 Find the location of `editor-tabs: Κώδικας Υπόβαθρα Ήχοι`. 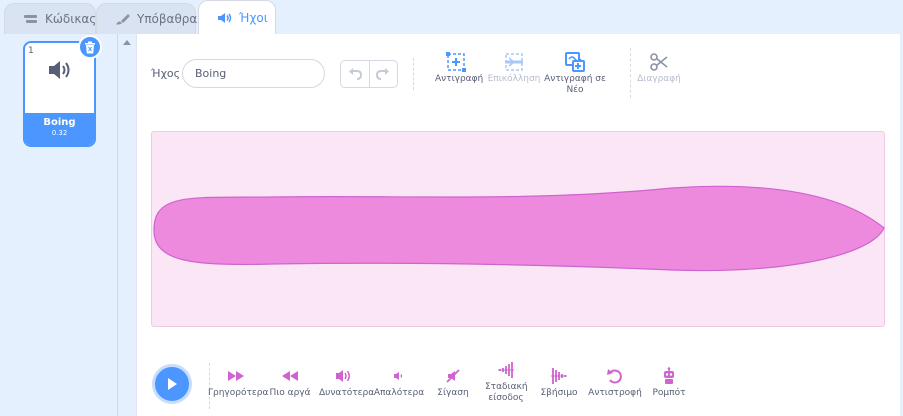

editor-tabs: Κώδικας Υπόβαθρα Ήχοι is located at coordinates (451, 17).